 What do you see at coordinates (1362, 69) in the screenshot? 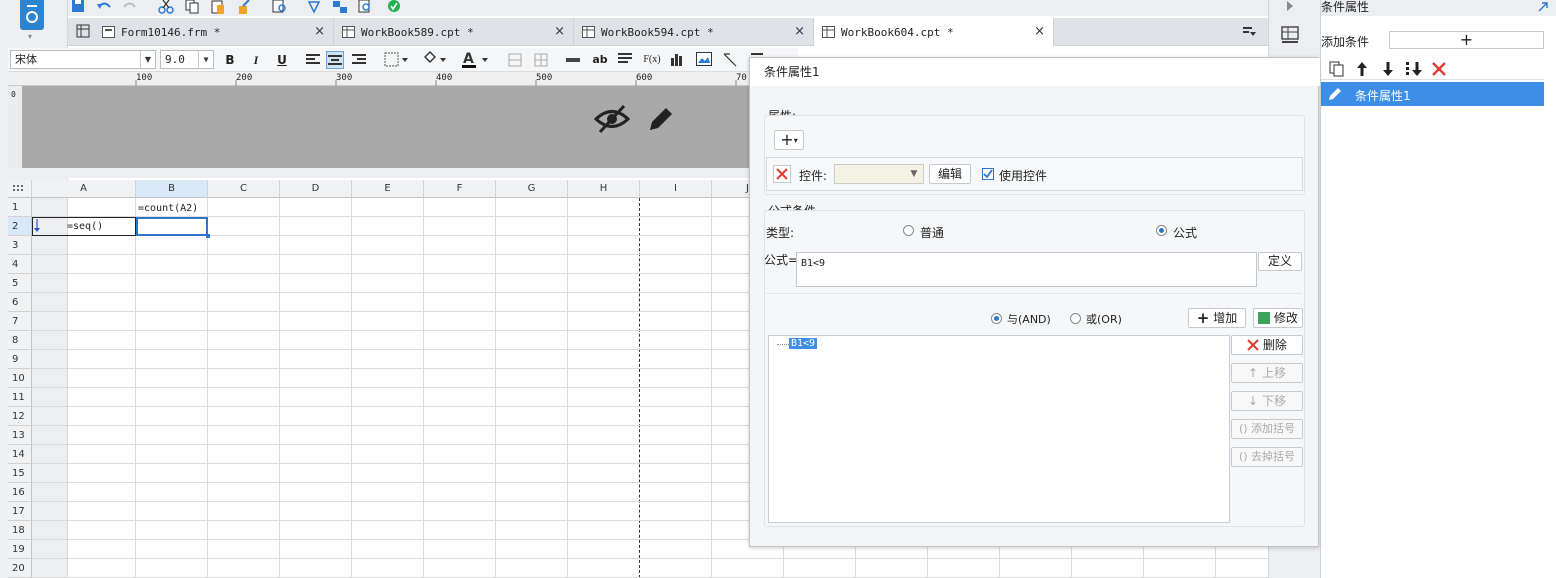
I see `move-up-icon` at bounding box center [1362, 69].